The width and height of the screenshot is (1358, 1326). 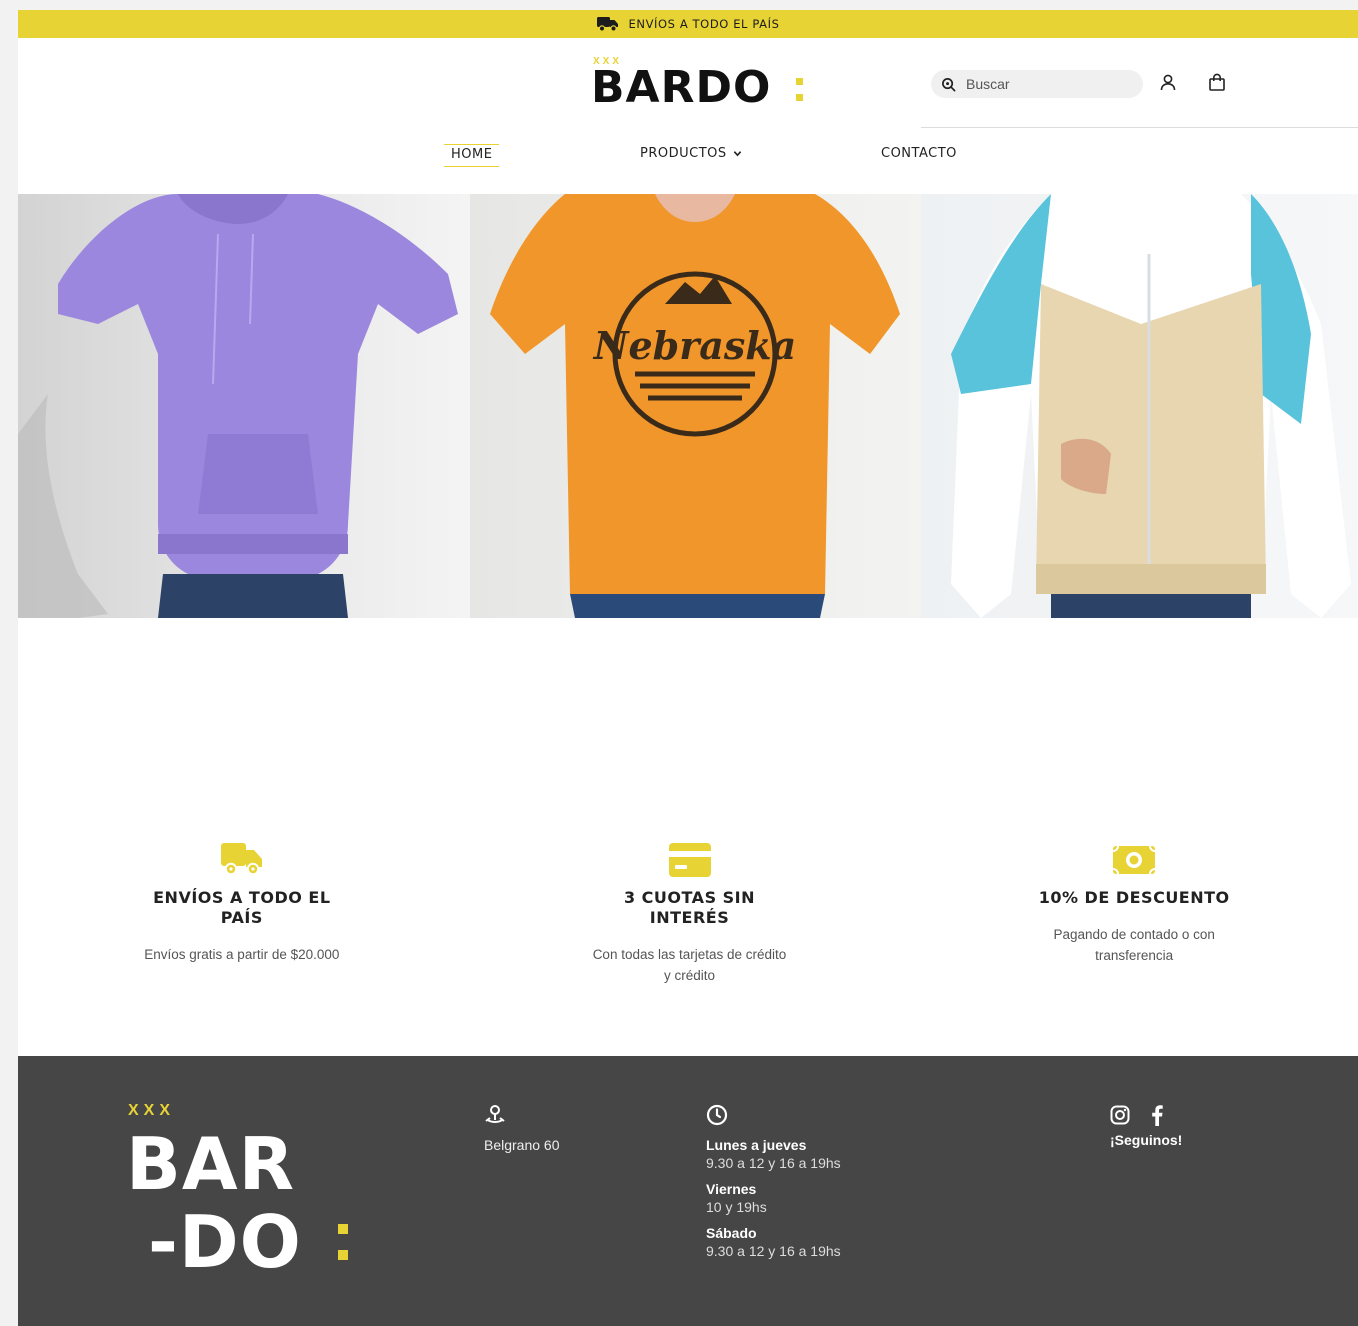 What do you see at coordinates (1134, 860) in the screenshot?
I see `cash-icon` at bounding box center [1134, 860].